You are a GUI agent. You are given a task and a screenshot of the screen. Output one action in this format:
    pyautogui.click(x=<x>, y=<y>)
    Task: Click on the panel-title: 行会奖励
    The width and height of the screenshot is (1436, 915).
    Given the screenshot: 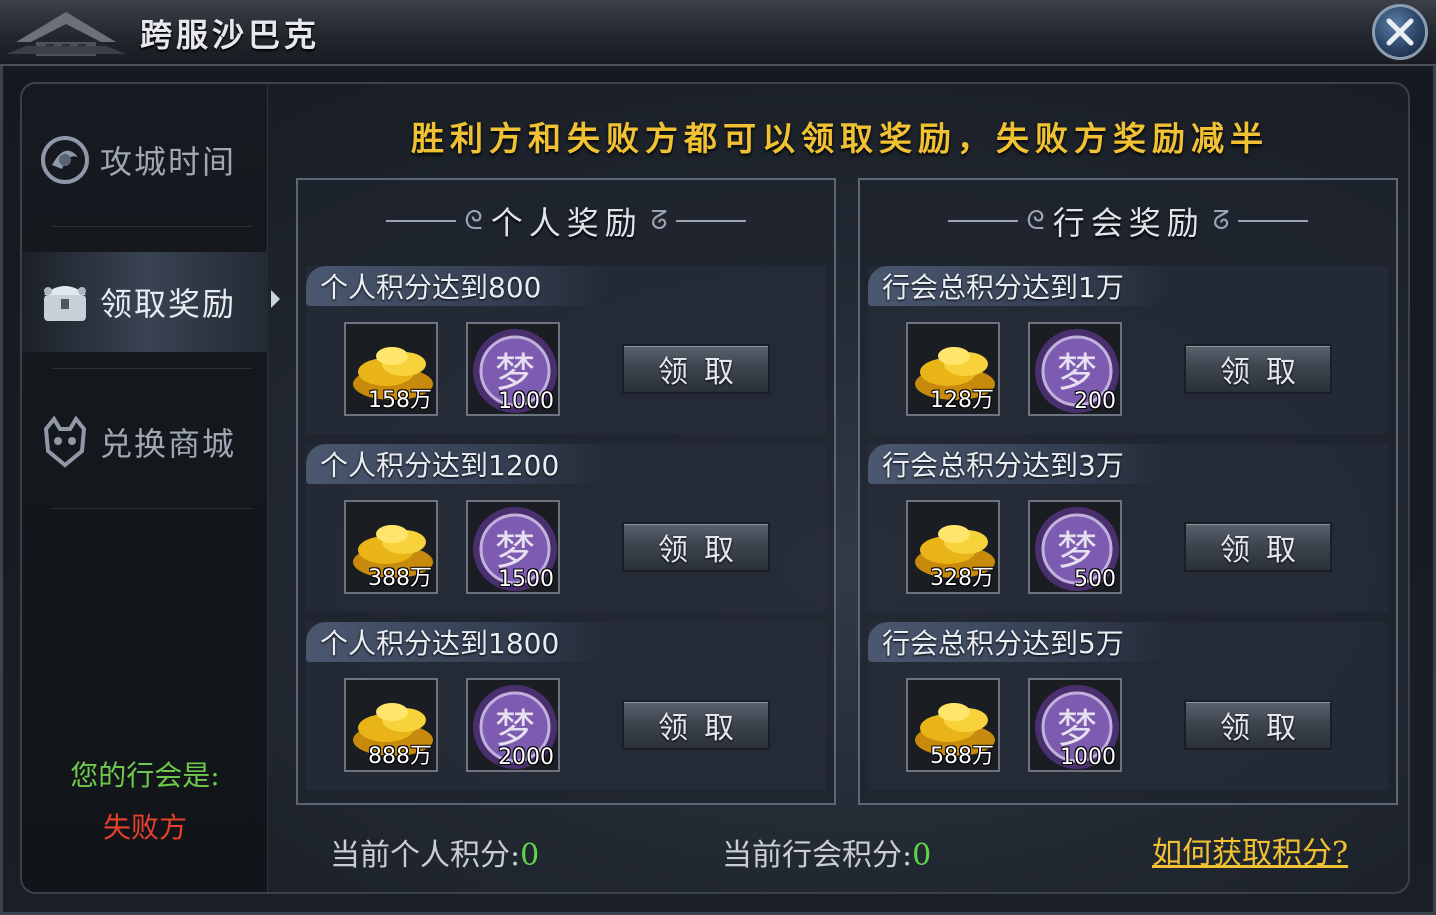 What is the action you would take?
    pyautogui.click(x=1128, y=223)
    